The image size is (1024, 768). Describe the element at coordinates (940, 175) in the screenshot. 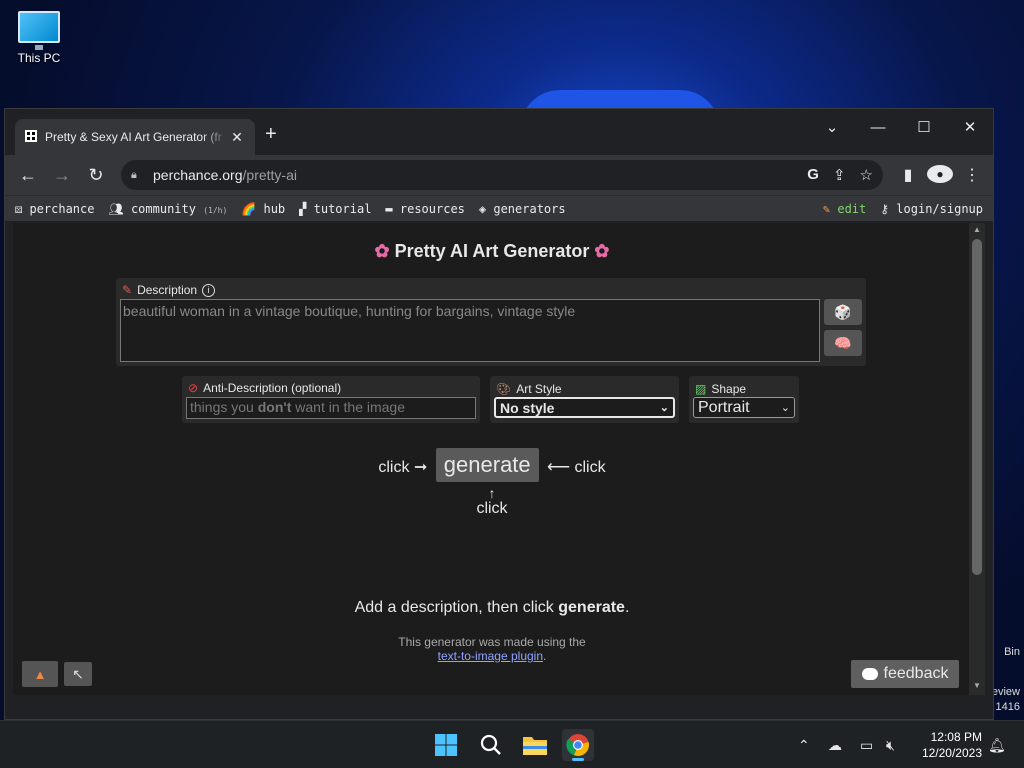

I see `profile-avatar-icon: ●` at that location.